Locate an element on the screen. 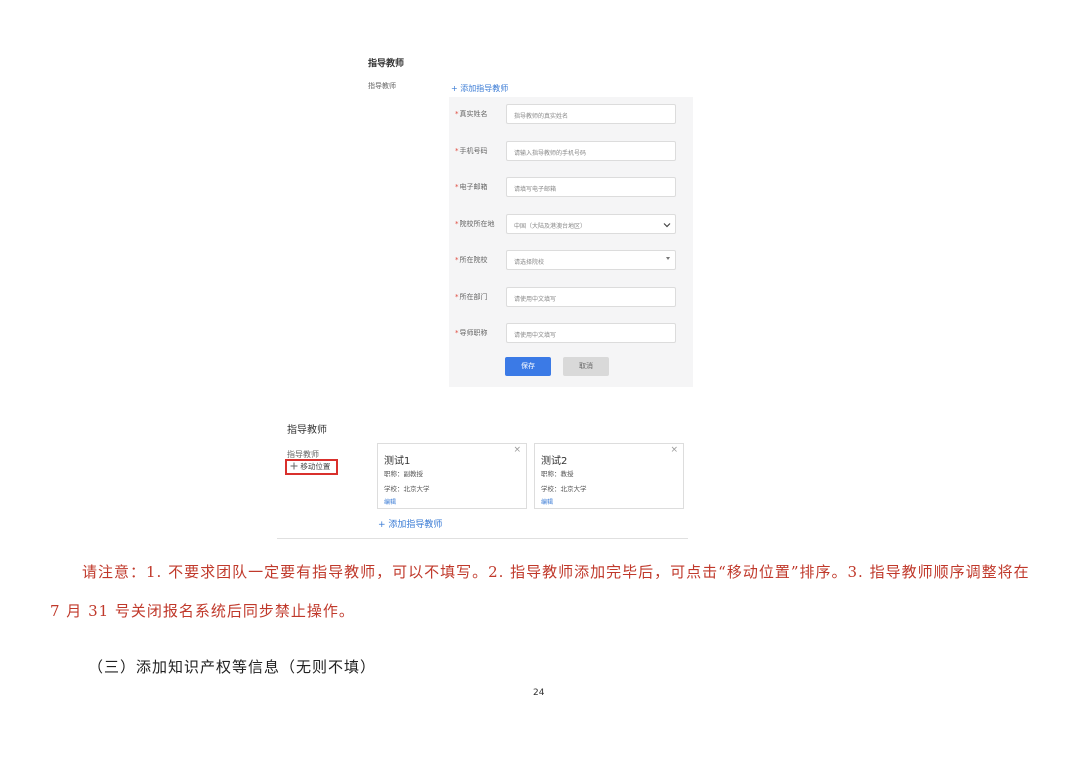  card-section-title: 指导教师 is located at coordinates (307, 430).